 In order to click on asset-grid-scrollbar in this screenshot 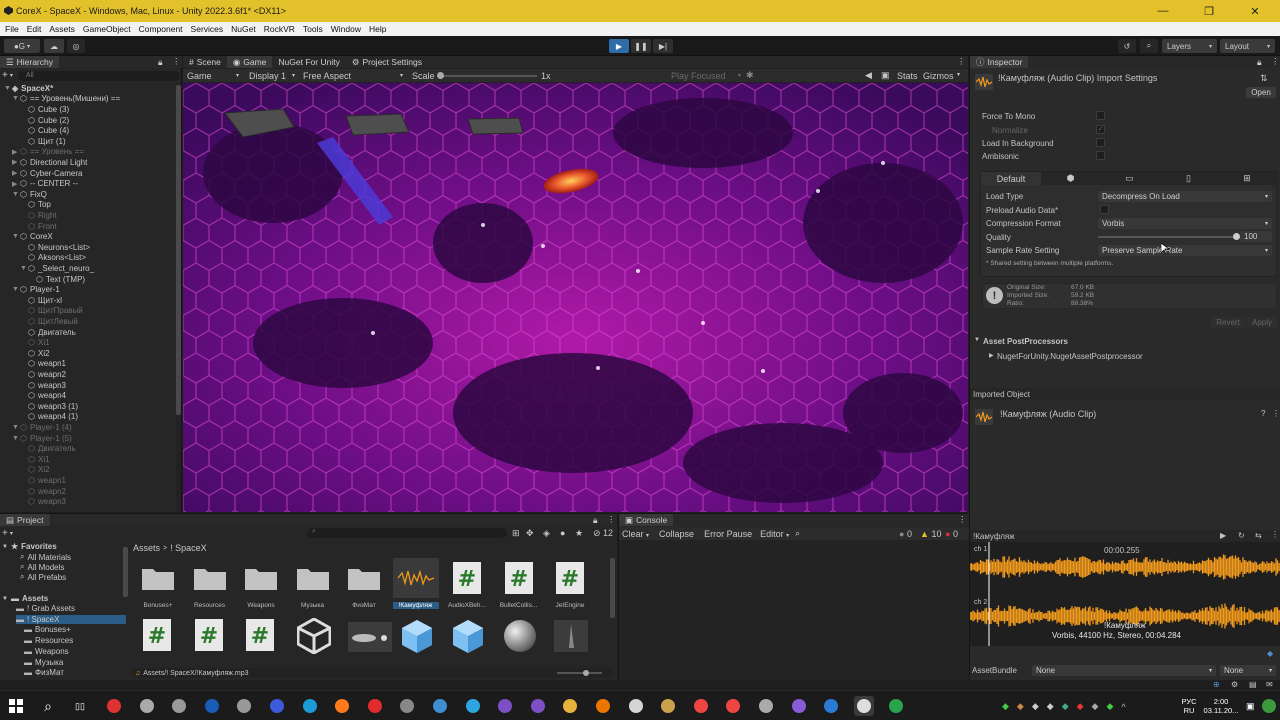, I will do `click(612, 588)`.